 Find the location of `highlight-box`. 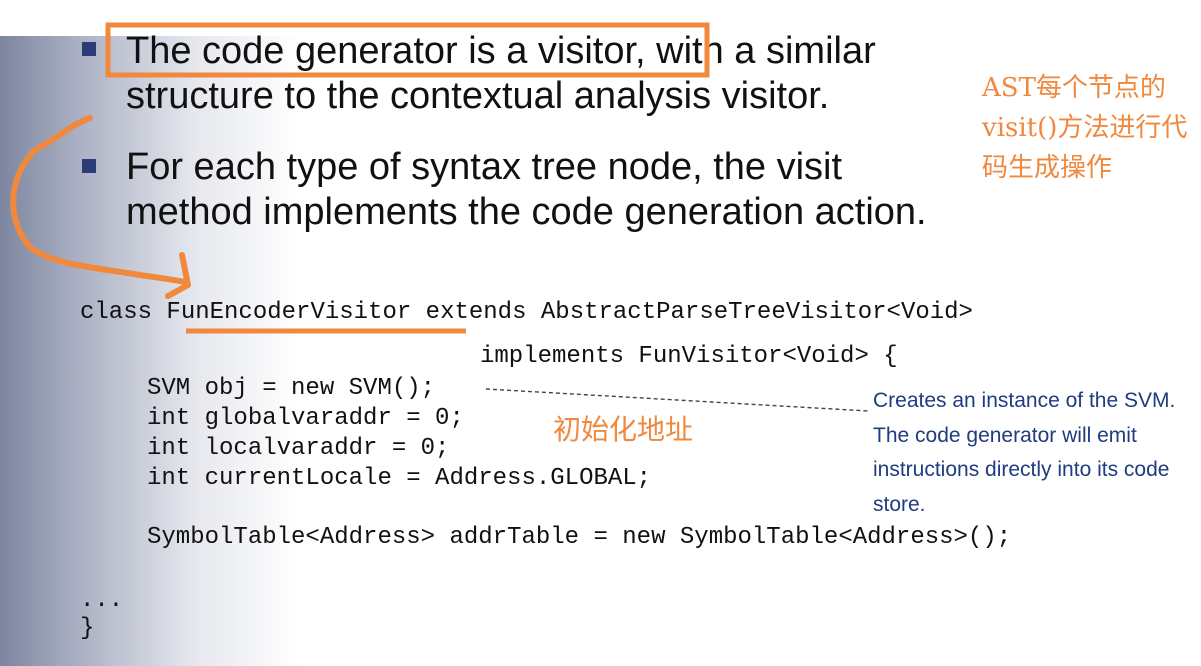

highlight-box is located at coordinates (407, 50).